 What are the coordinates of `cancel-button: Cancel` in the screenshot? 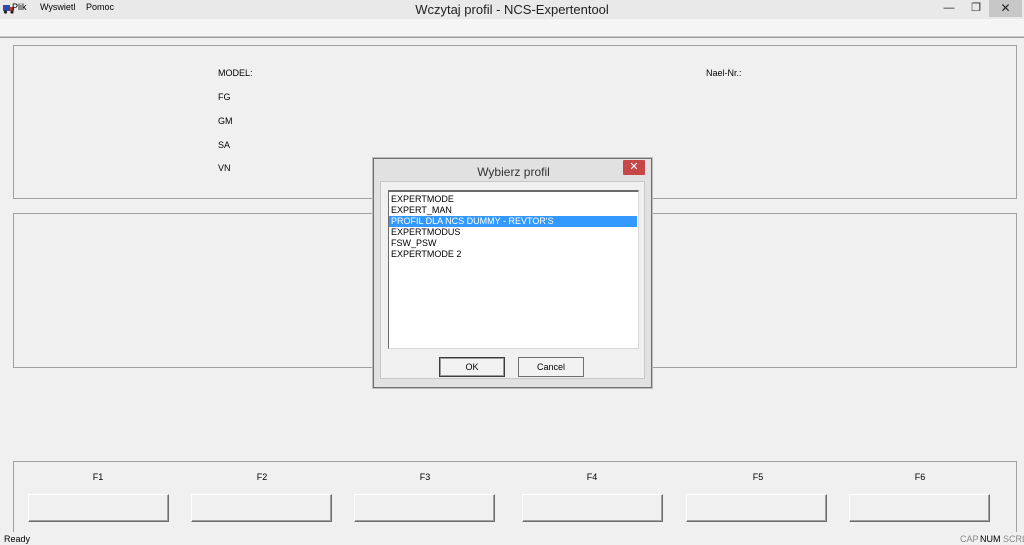 It's located at (551, 367).